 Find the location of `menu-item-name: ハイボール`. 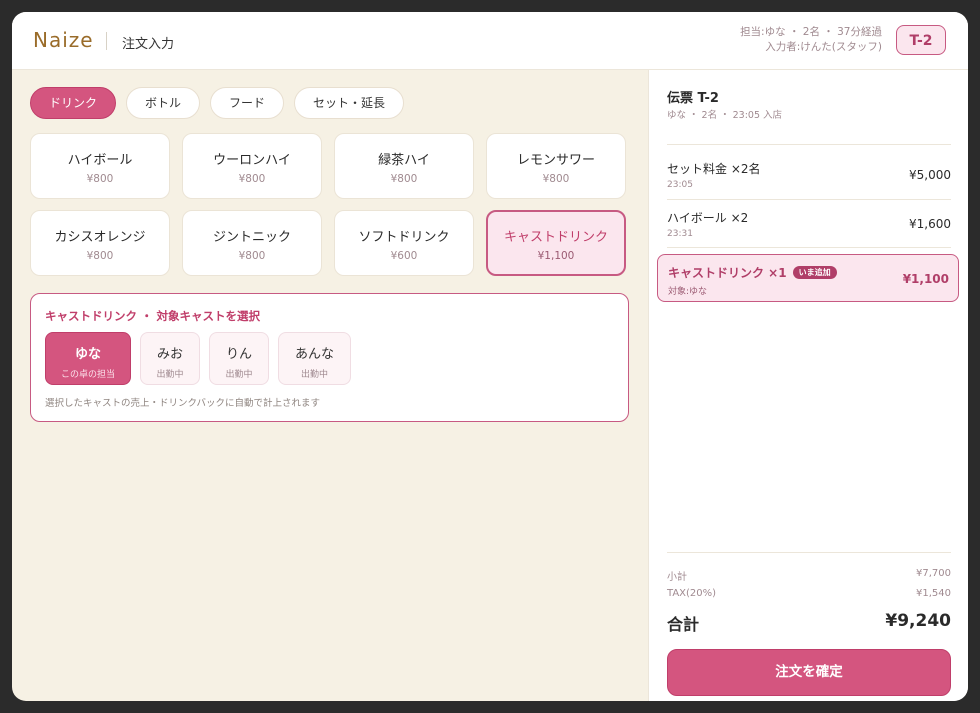

menu-item-name: ハイボール is located at coordinates (100, 160).